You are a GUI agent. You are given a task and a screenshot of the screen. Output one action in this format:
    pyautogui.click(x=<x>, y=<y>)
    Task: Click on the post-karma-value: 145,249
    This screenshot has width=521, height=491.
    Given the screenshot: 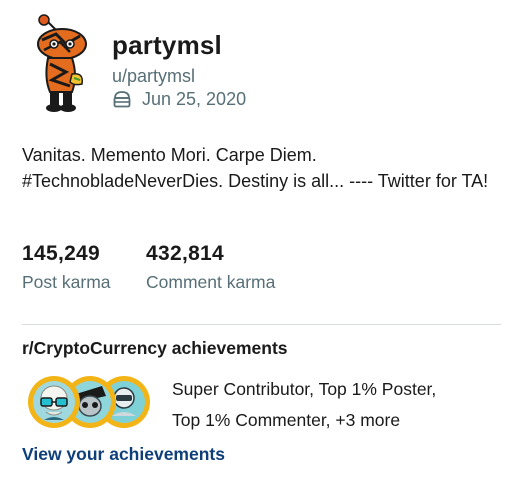 What is the action you would take?
    pyautogui.click(x=61, y=253)
    